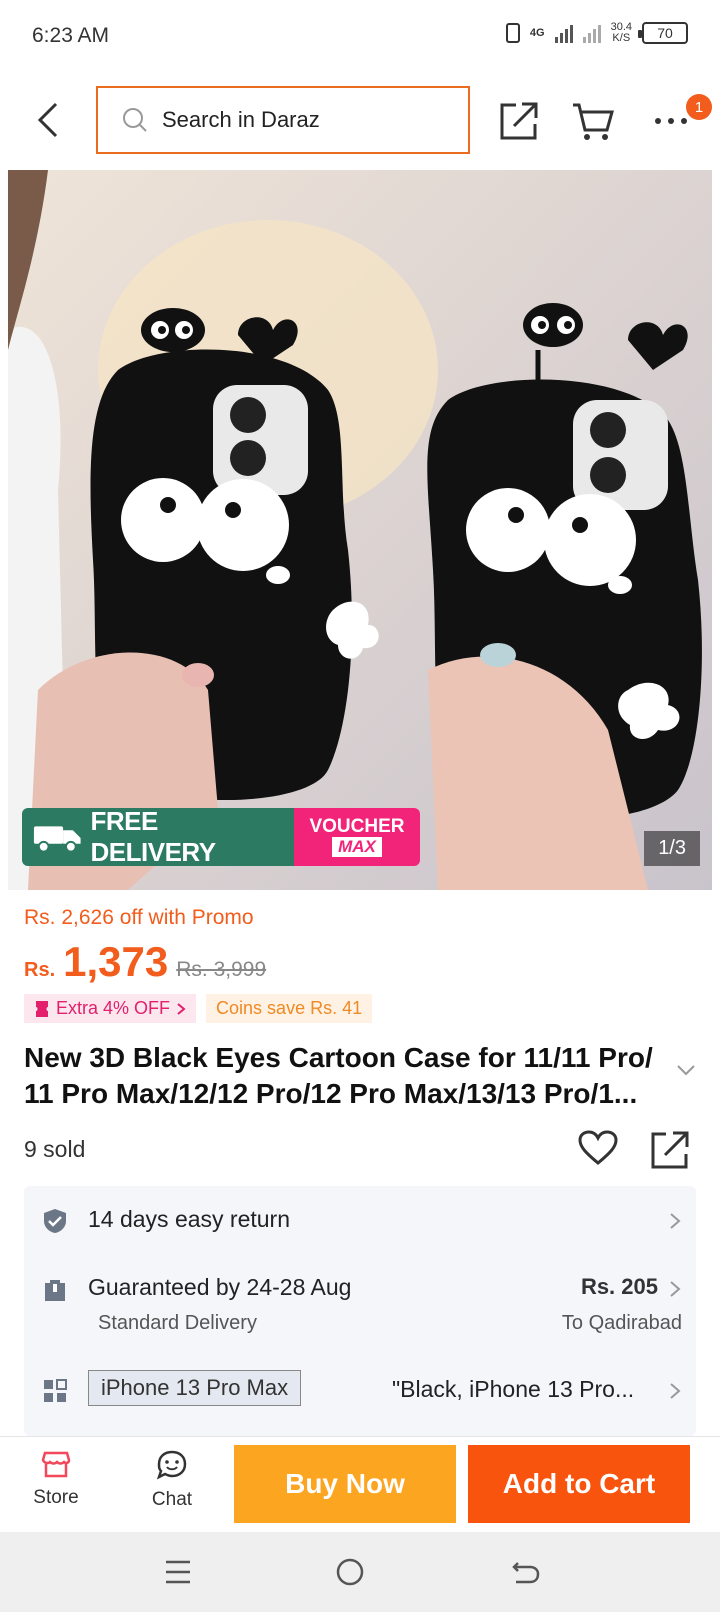 This screenshot has width=720, height=1612. I want to click on cart-button, so click(593, 121).